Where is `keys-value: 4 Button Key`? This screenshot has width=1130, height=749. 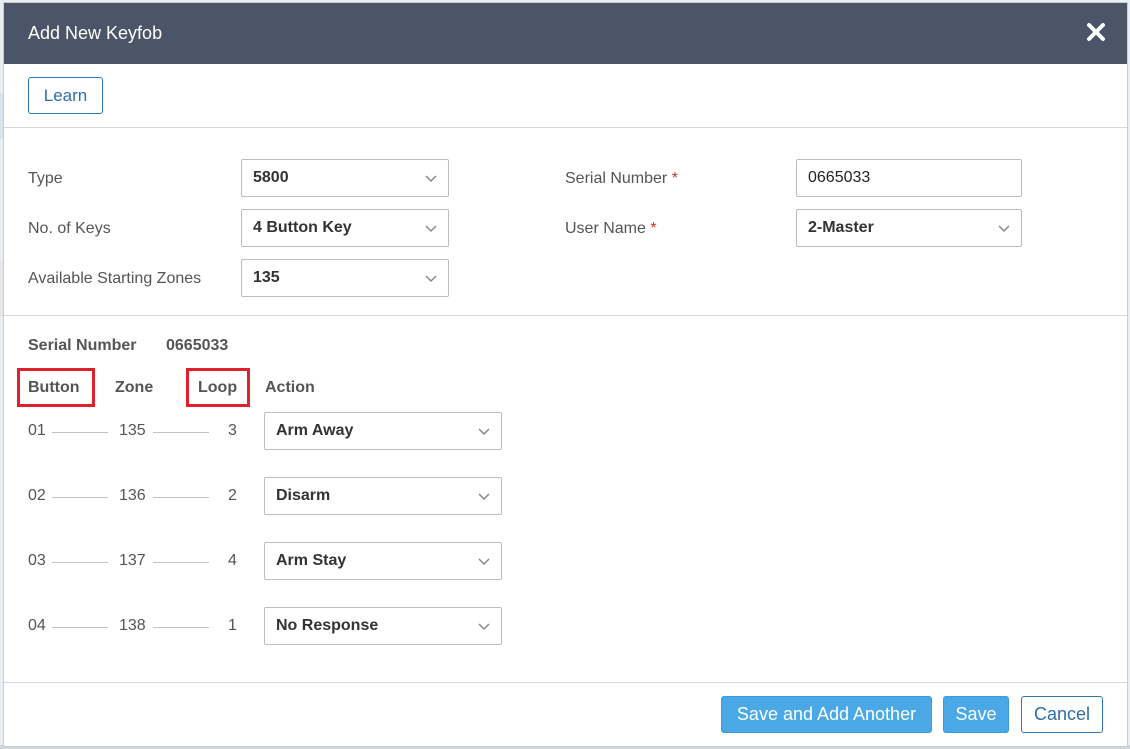 keys-value: 4 Button Key is located at coordinates (302, 227).